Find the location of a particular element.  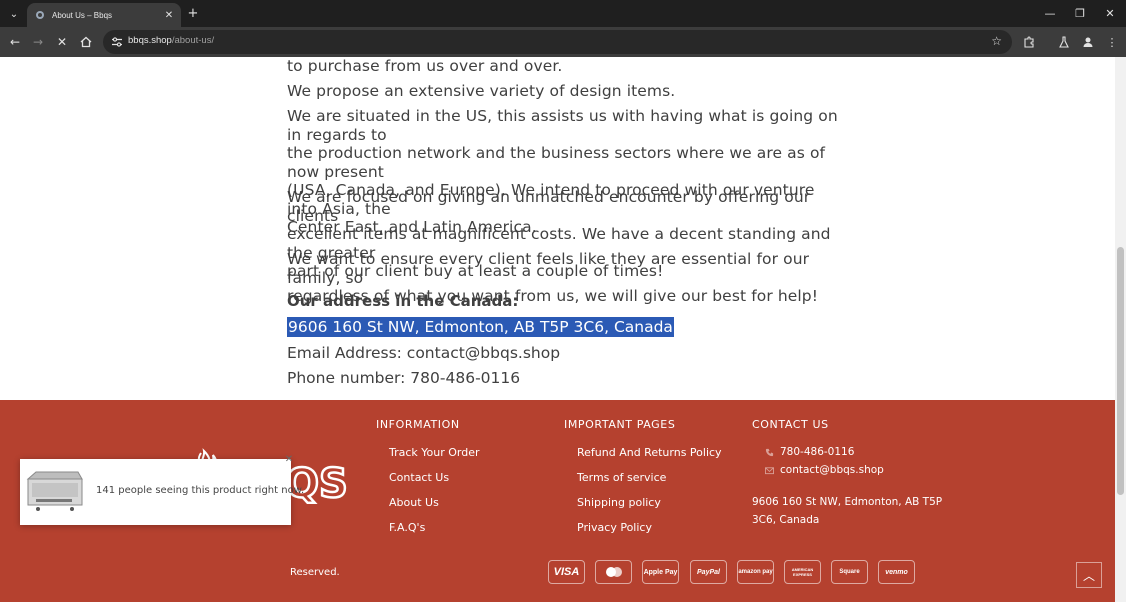

copyright-text: Reserved. is located at coordinates (315, 572).